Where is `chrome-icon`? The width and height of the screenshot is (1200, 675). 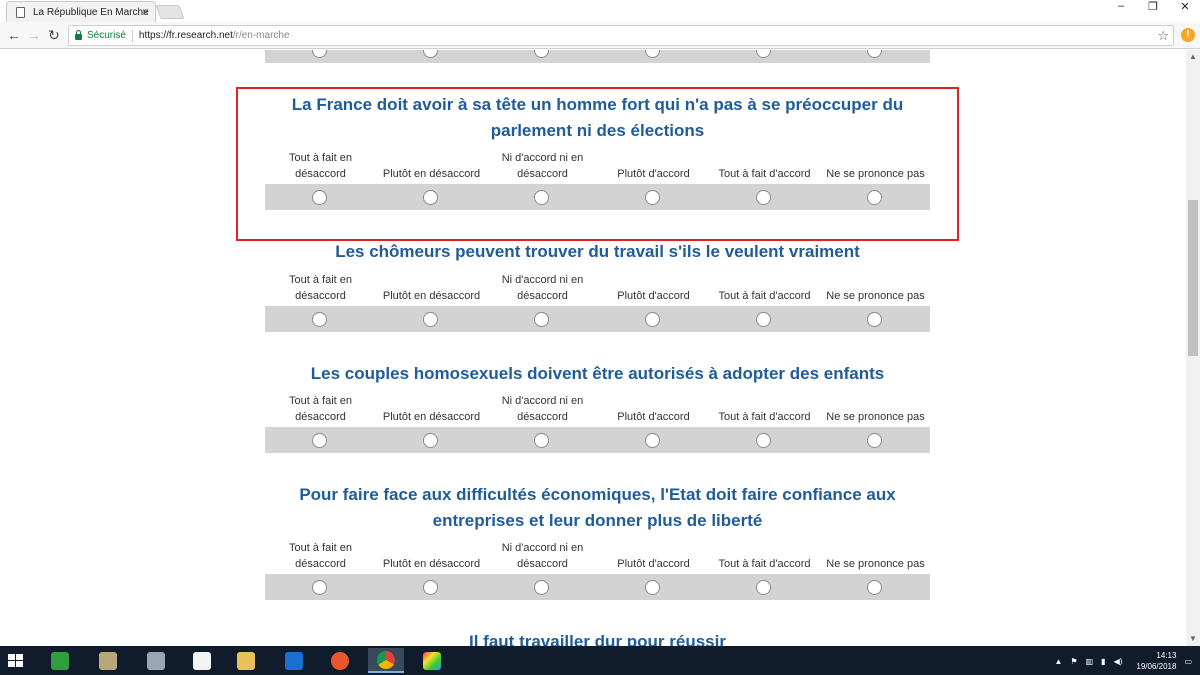
chrome-icon is located at coordinates (386, 660).